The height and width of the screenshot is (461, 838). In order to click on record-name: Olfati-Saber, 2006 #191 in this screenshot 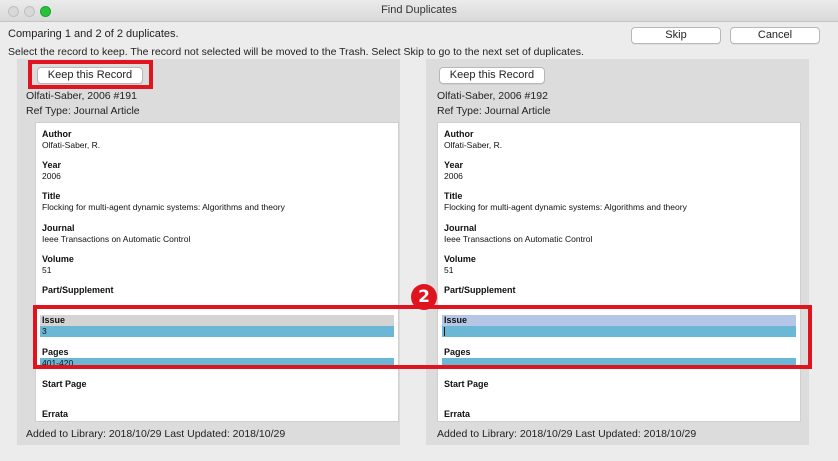, I will do `click(81, 96)`.